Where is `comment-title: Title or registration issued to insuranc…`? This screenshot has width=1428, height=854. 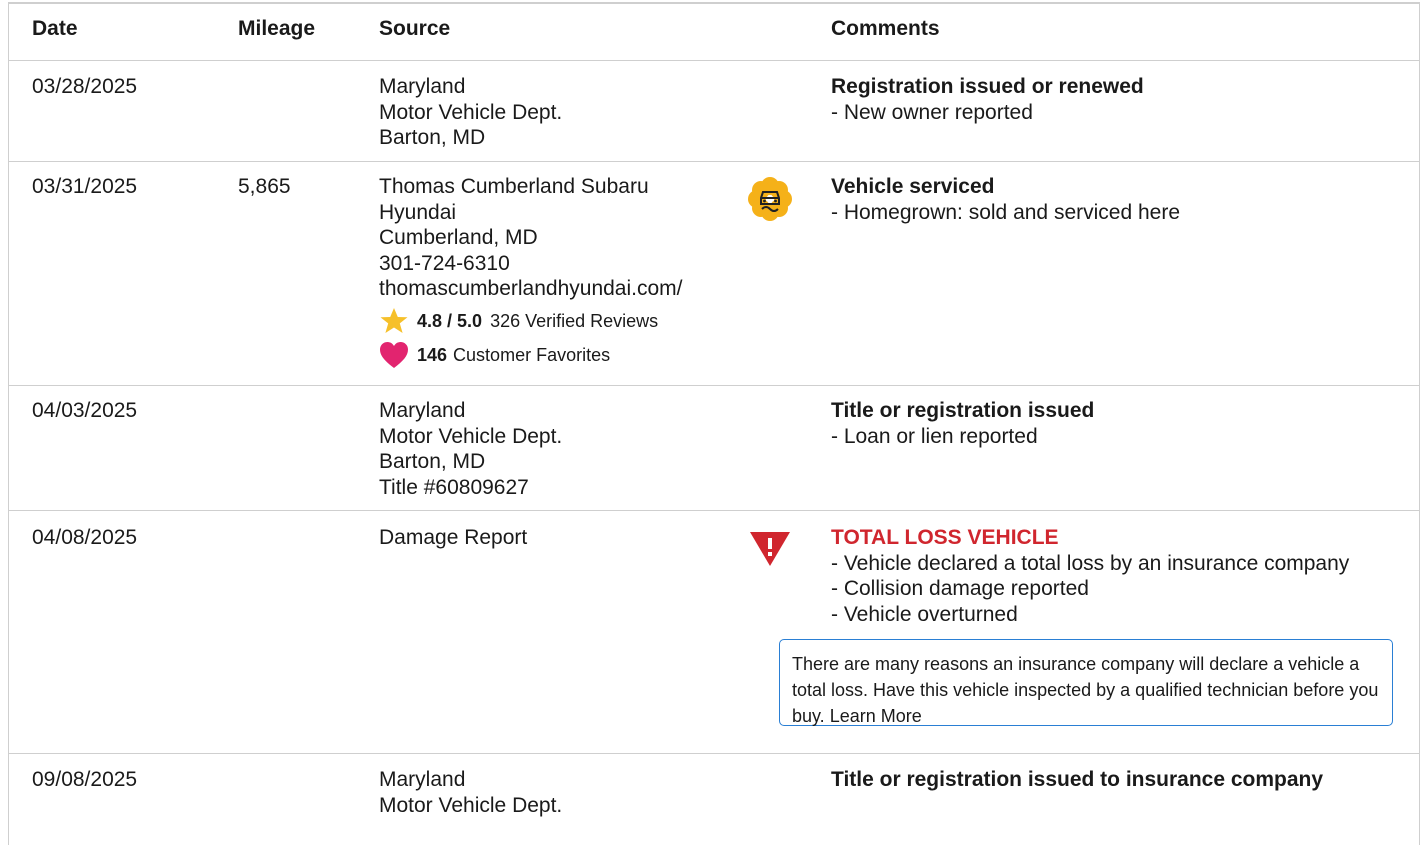
comment-title: Title or registration issued to insuranc… is located at coordinates (1077, 779).